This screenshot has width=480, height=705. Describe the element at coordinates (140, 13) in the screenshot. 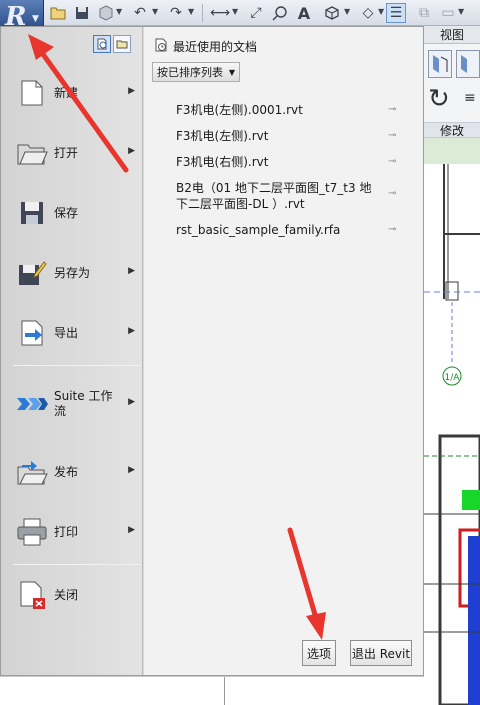

I see `undo-icon: ↶` at that location.